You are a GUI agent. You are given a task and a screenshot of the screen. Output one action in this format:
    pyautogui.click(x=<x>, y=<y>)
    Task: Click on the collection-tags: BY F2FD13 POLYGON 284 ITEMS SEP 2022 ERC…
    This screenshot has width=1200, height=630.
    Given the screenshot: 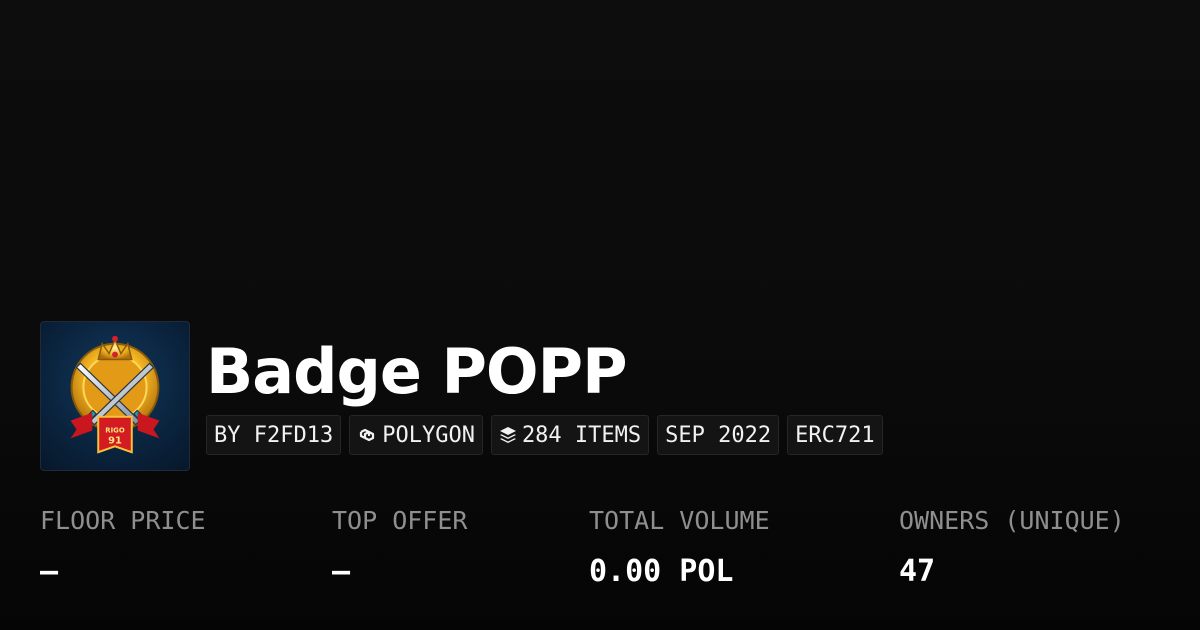 What is the action you would take?
    pyautogui.click(x=544, y=435)
    